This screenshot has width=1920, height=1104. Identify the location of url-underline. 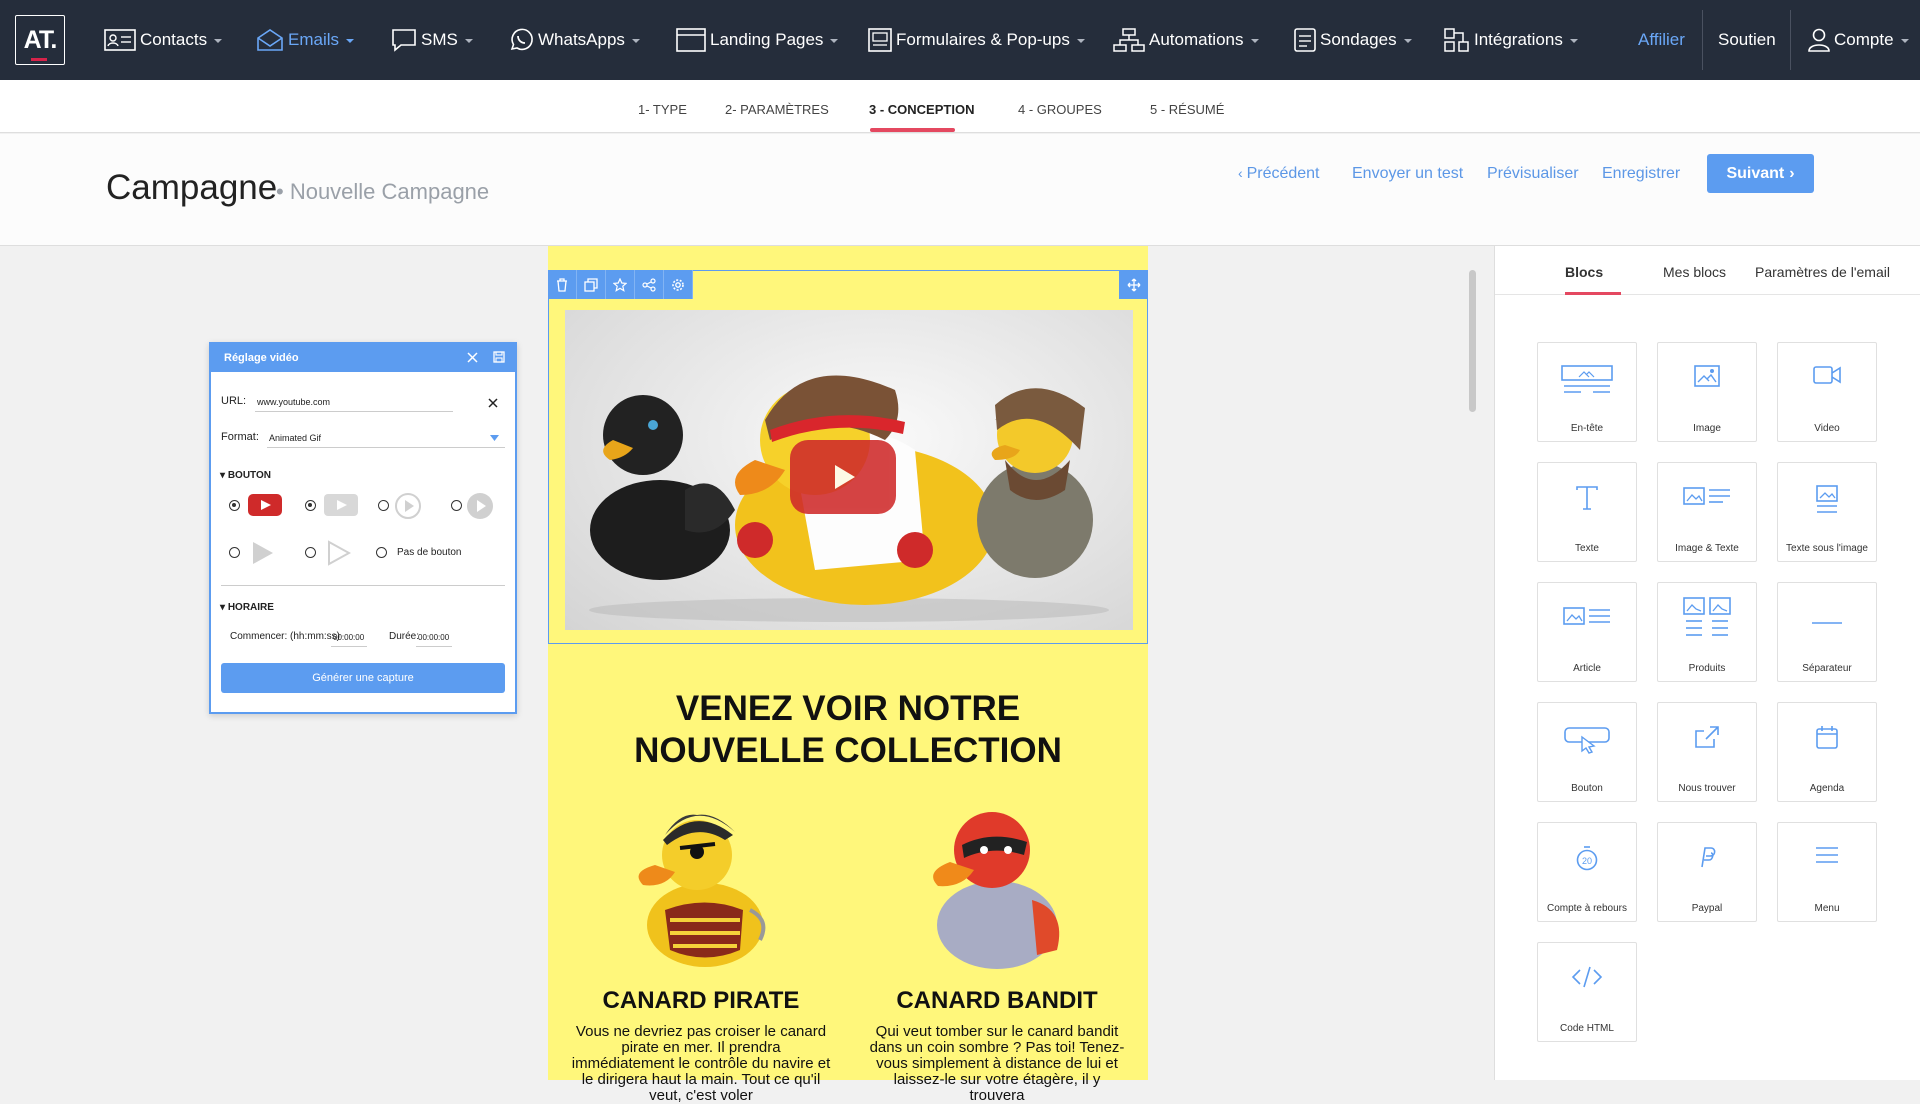
(354, 411).